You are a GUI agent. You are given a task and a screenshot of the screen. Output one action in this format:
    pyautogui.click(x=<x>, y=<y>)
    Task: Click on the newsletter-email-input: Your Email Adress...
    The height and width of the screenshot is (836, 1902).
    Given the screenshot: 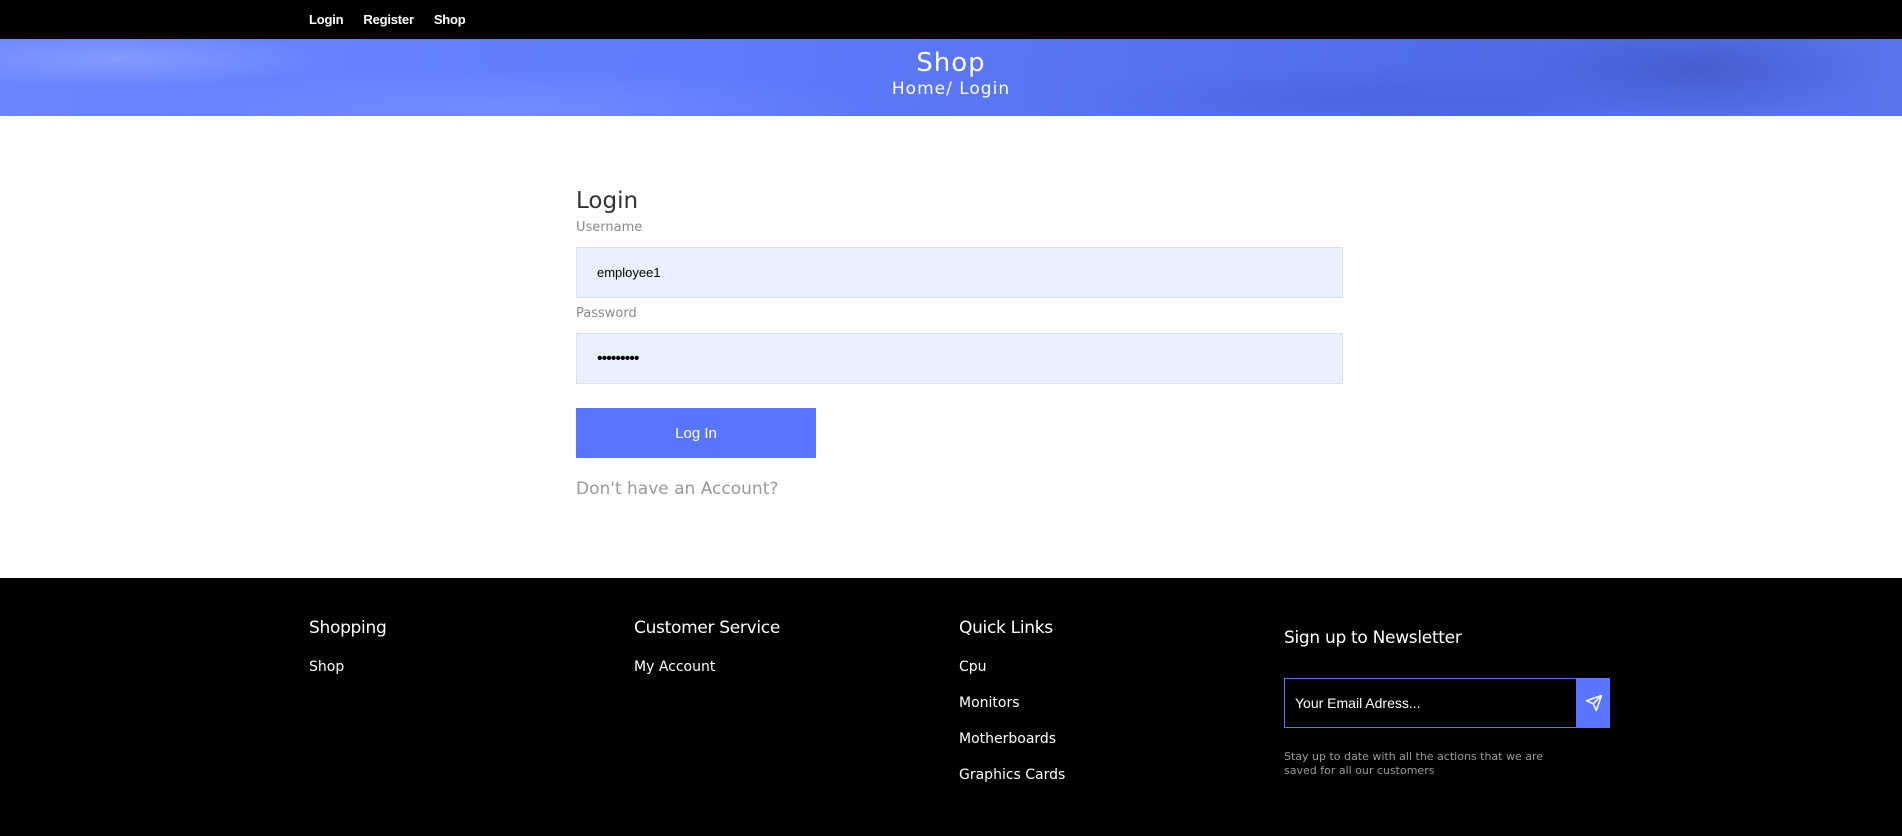 What is the action you would take?
    pyautogui.click(x=1430, y=703)
    